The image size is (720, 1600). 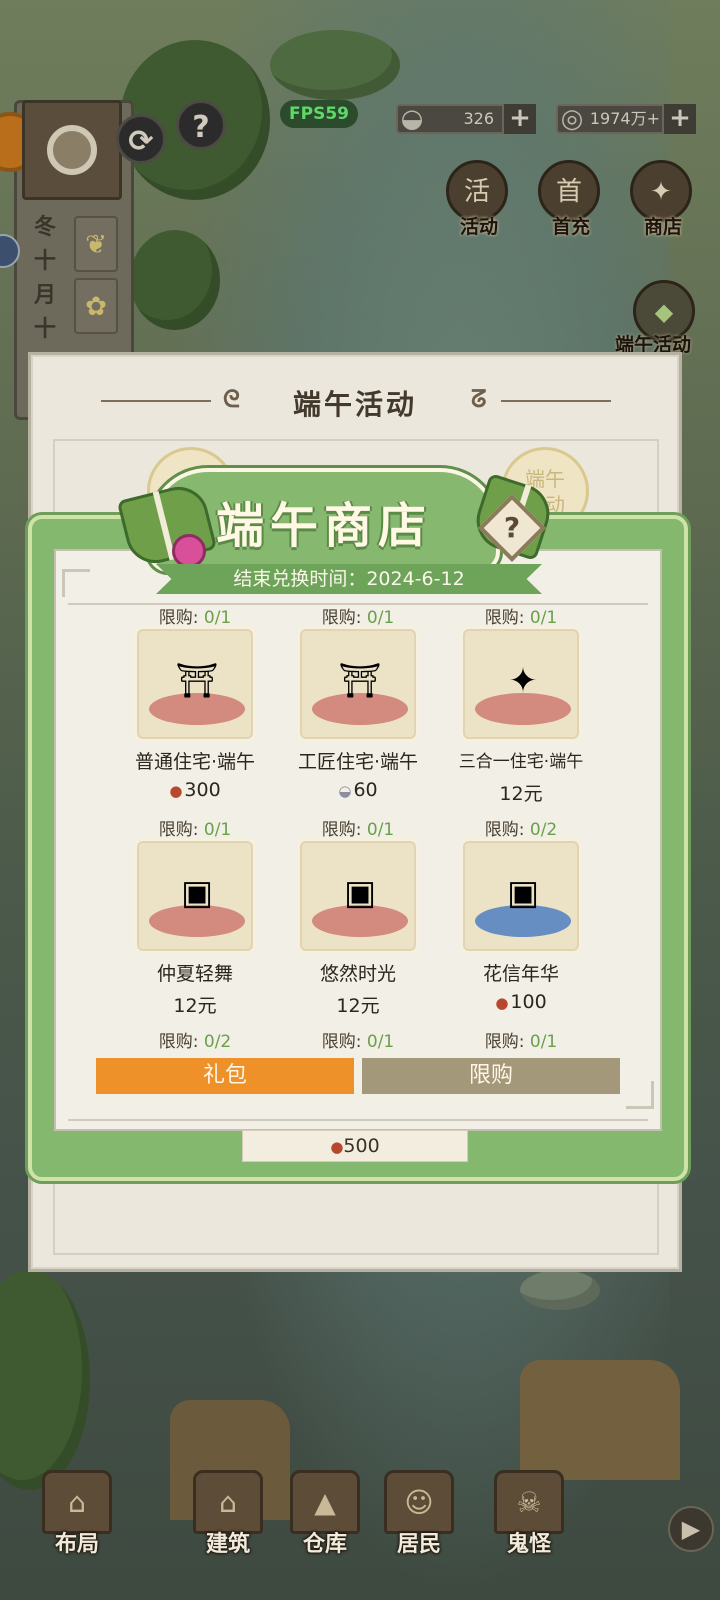 I want to click on activity-button: 活 活动, so click(x=479, y=200).